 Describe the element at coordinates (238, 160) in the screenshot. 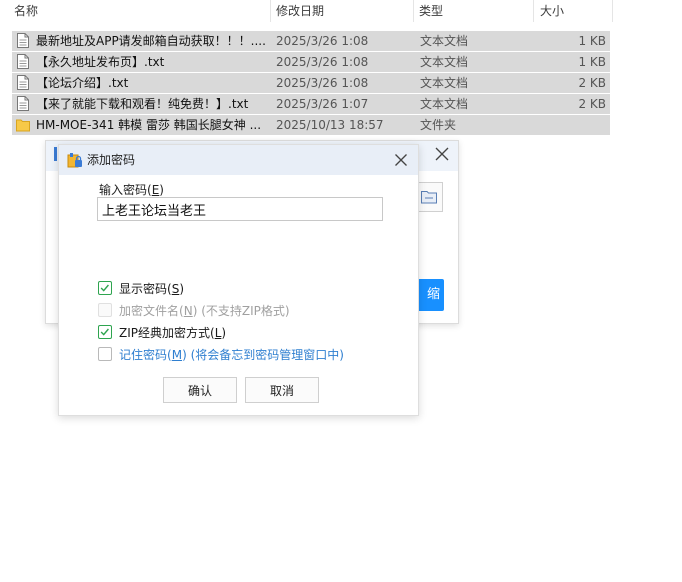

I see `dialog-titlebar: 添加密码` at that location.